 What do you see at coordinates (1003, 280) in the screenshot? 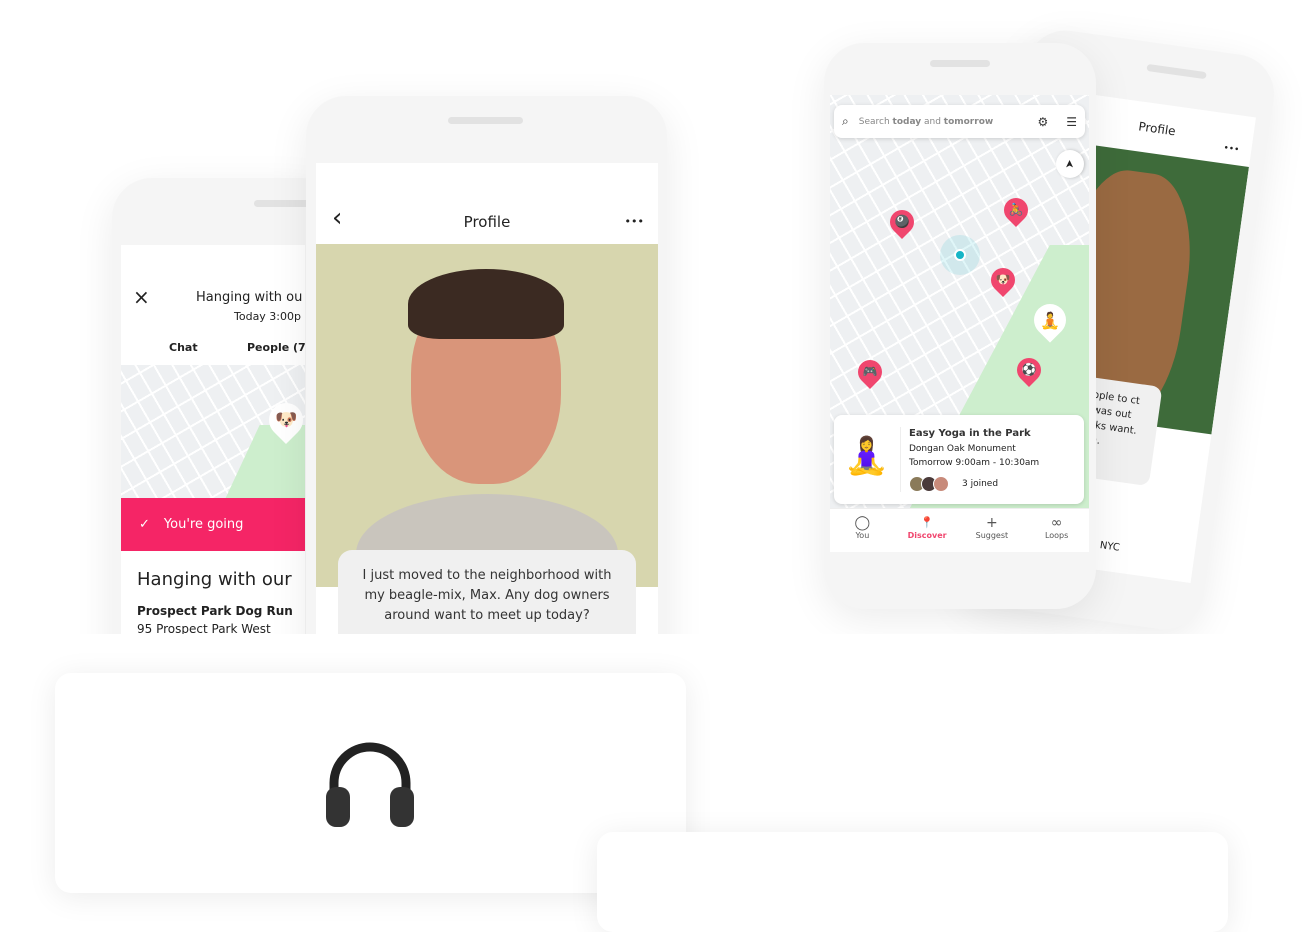
I see `dog-pin: 🐶` at bounding box center [1003, 280].